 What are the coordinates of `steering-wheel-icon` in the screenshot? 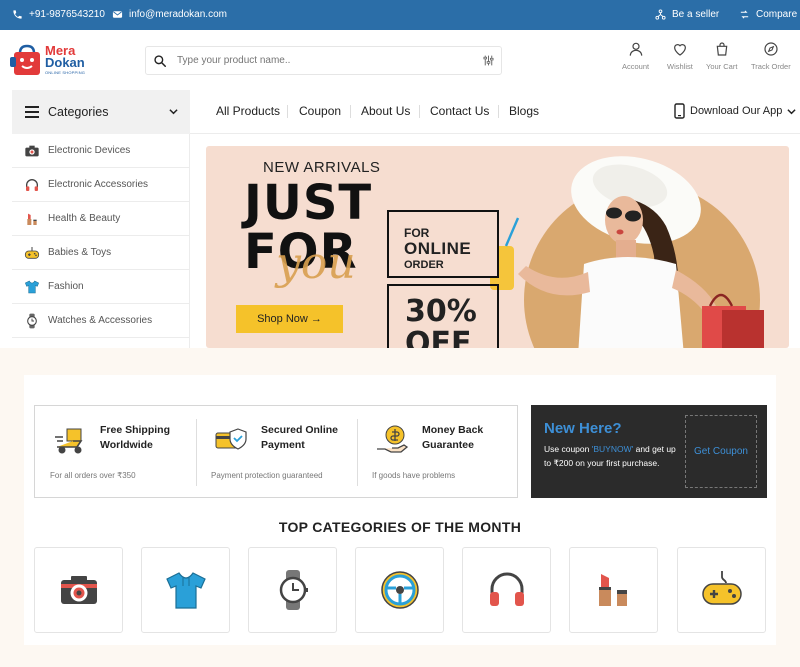 It's located at (399, 590).